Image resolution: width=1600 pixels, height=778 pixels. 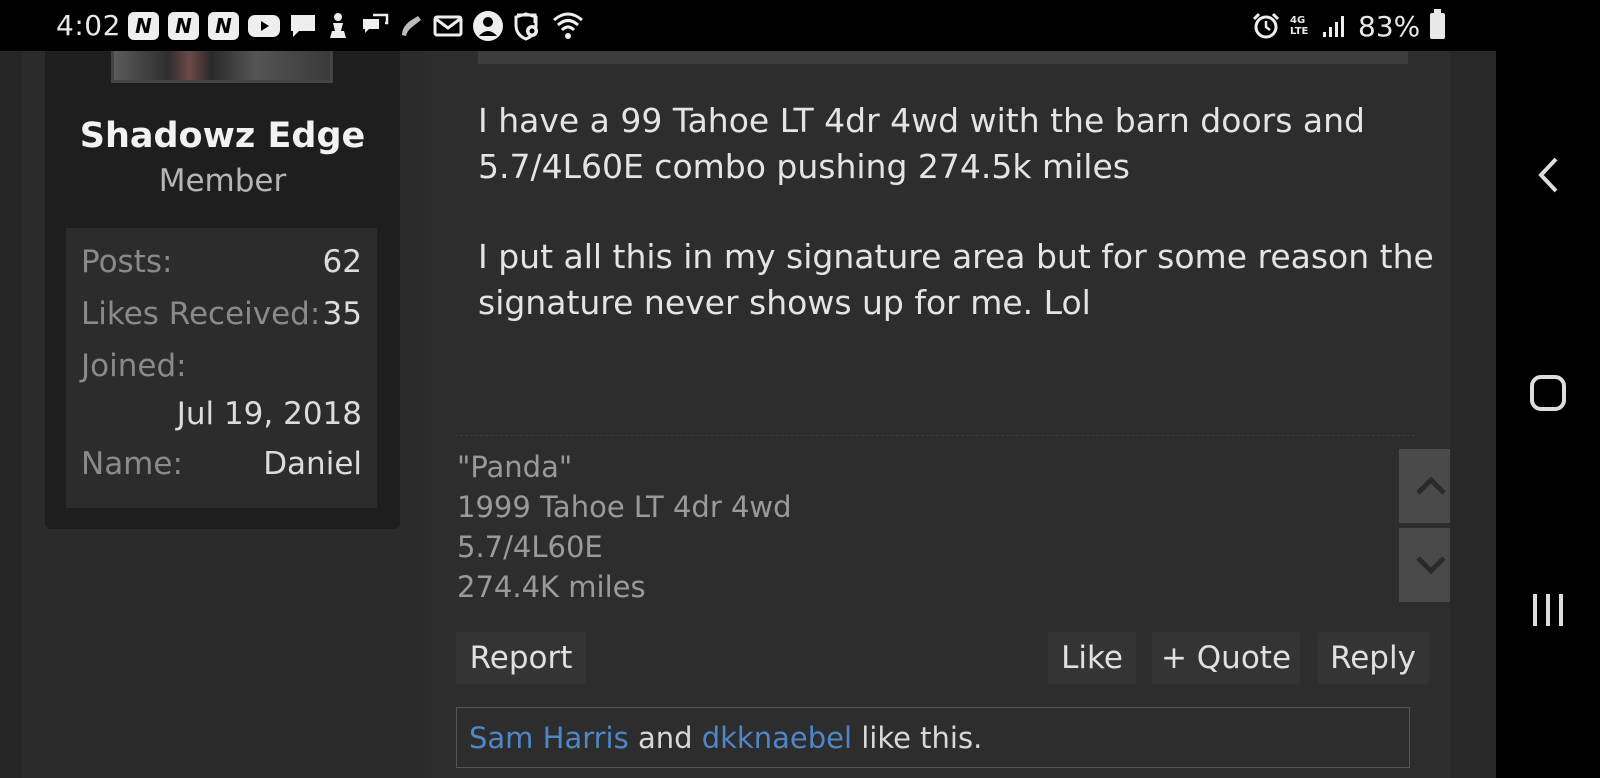 I want to click on status-bar: 4:02 N N N 4G LTE 83%, so click(x=800, y=25).